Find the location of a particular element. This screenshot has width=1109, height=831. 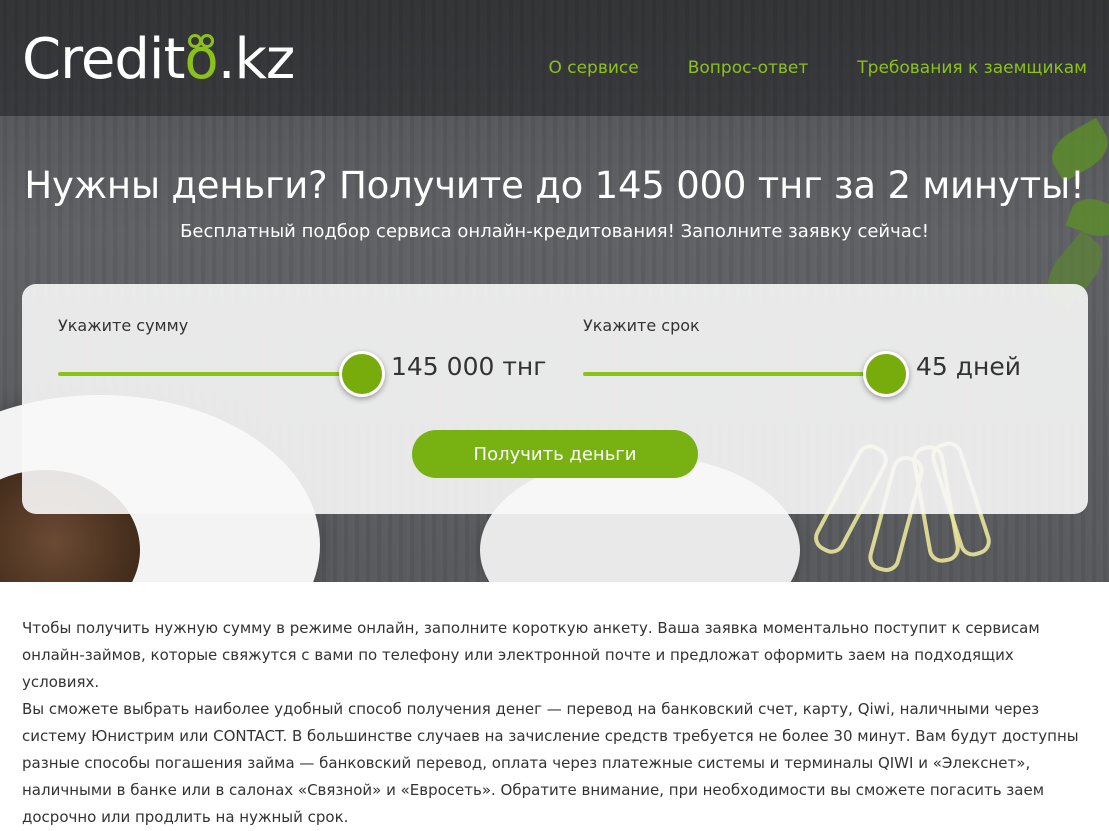

logo-text-end: .kz is located at coordinates (256, 59).